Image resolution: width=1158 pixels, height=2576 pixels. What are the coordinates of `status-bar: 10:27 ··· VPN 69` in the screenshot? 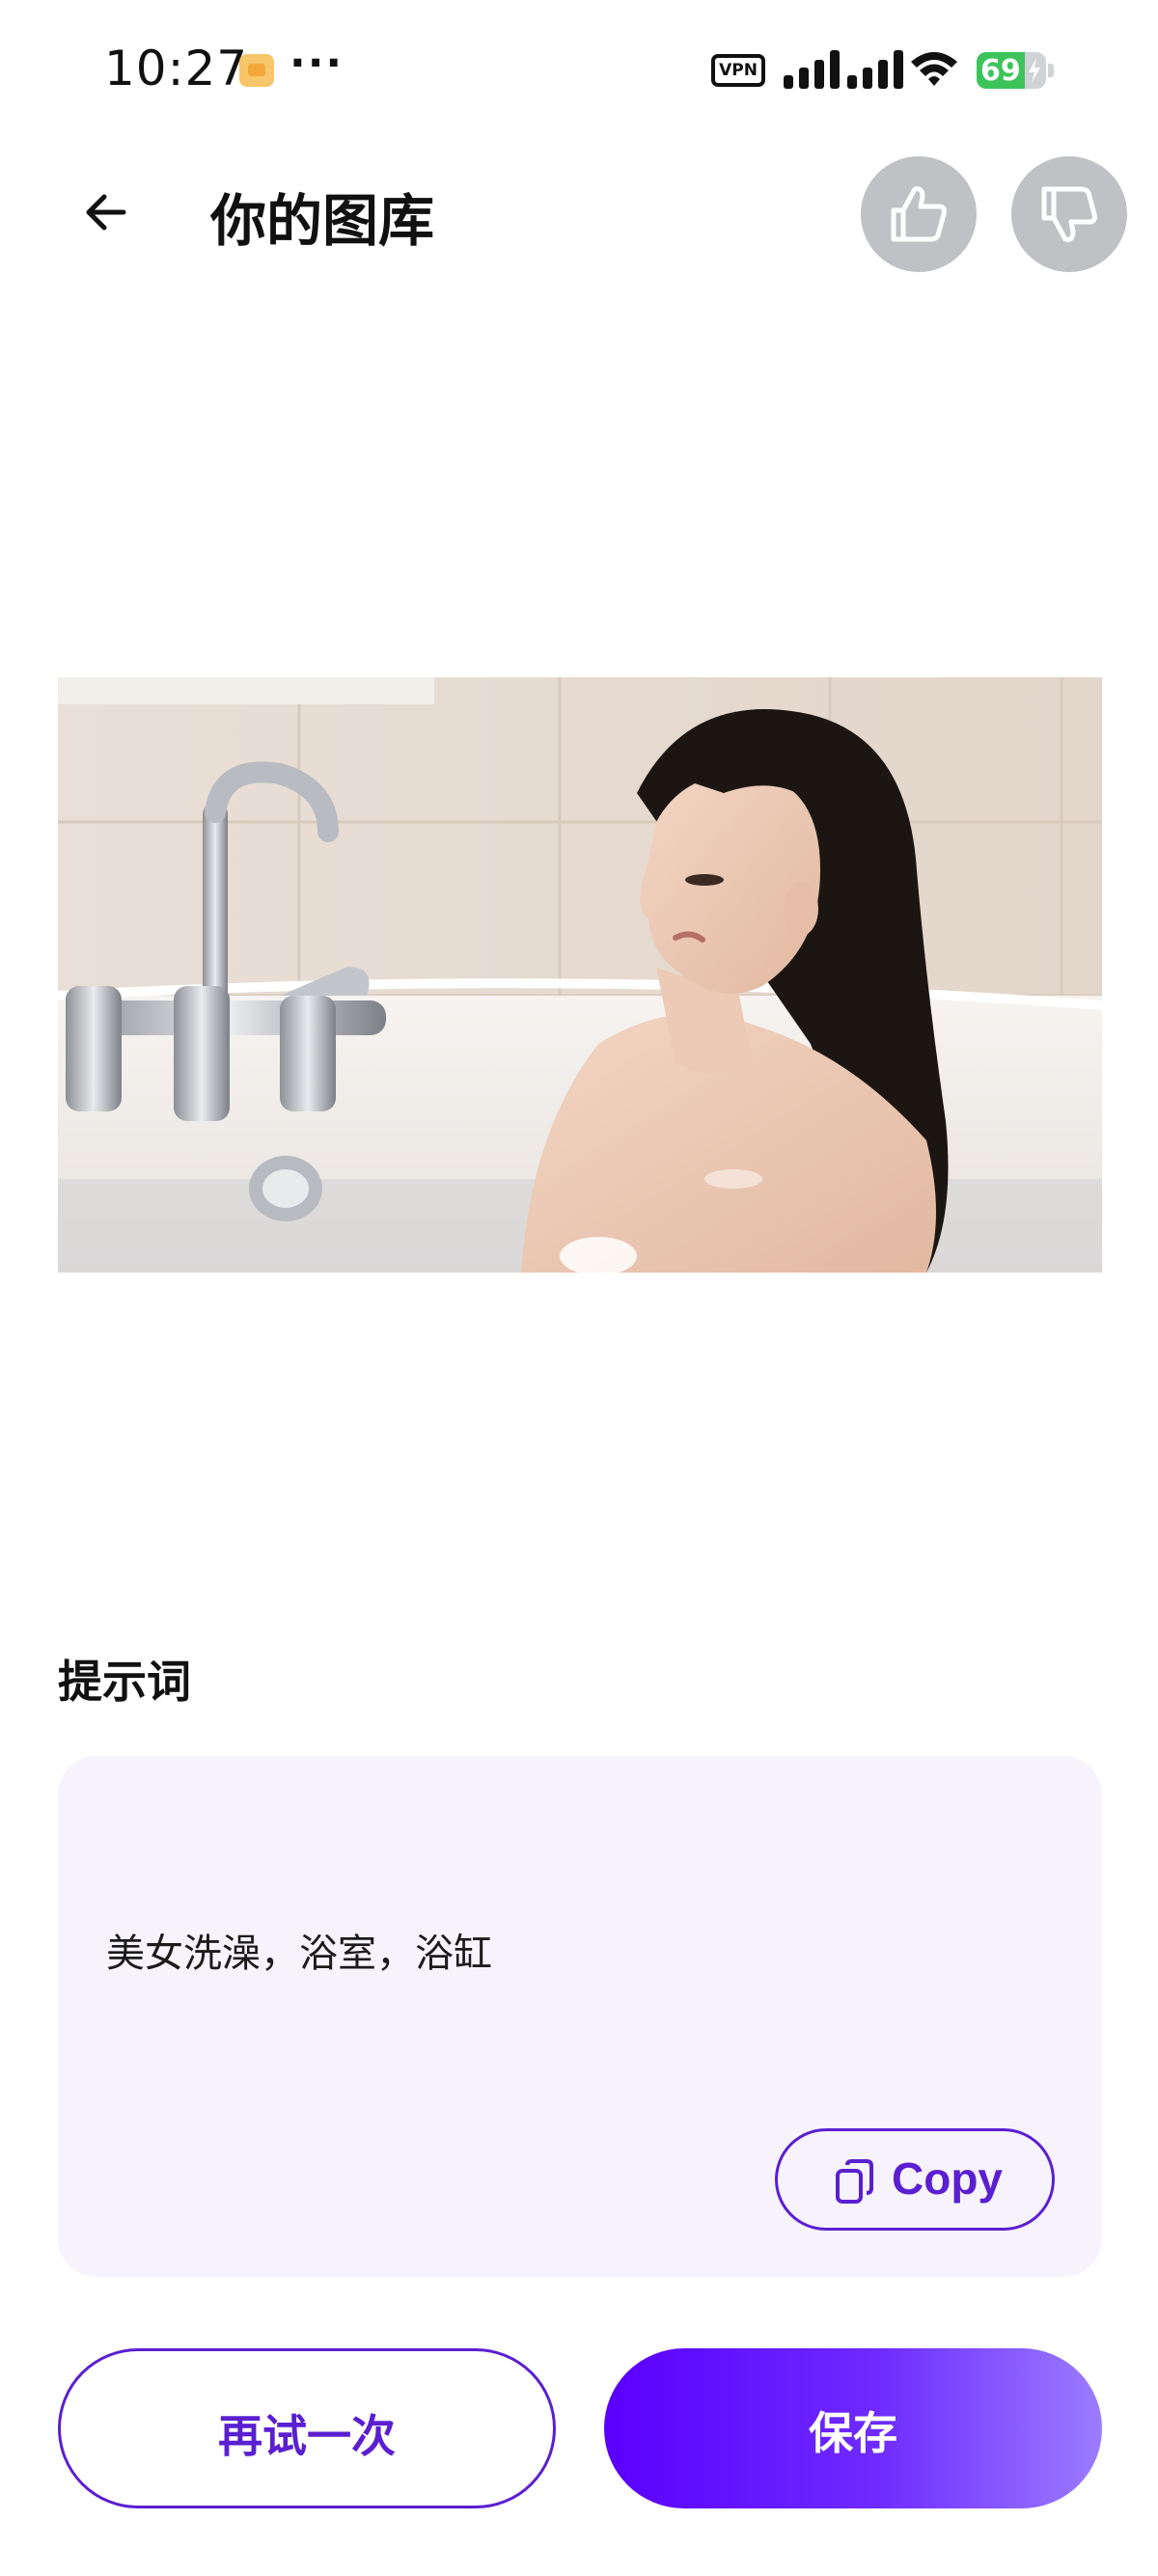 It's located at (579, 67).